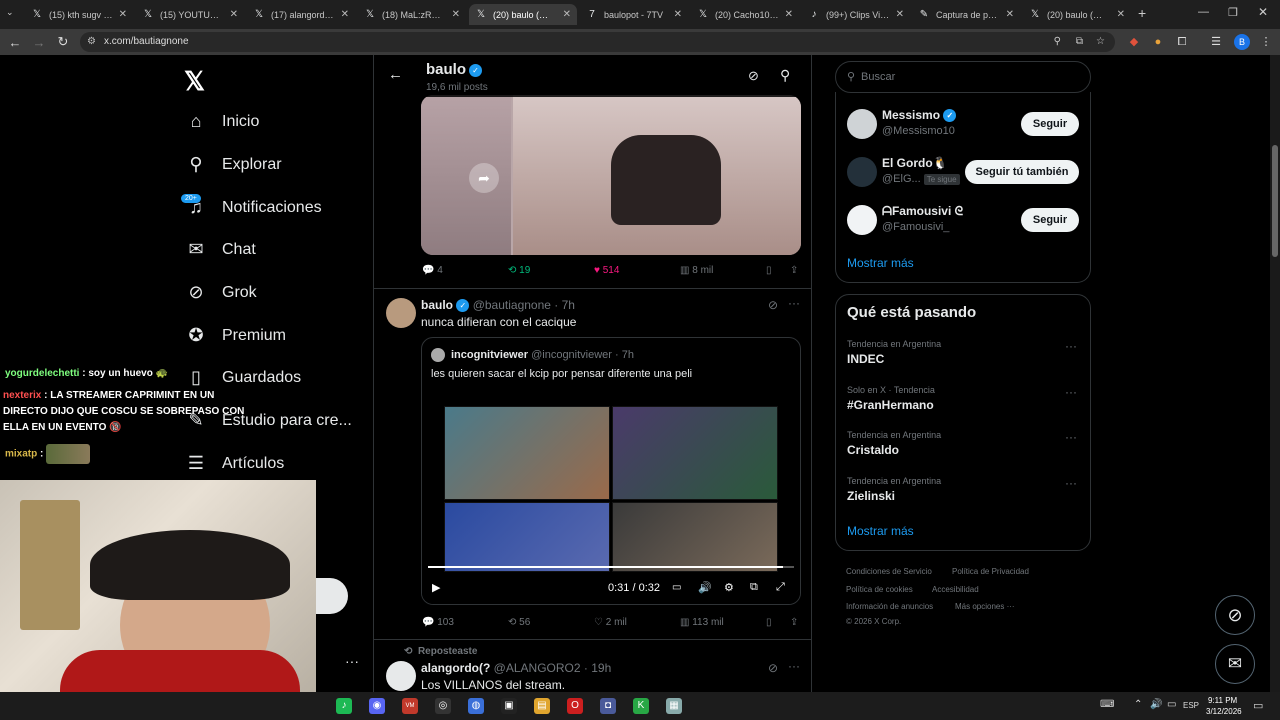 This screenshot has height=720, width=1280. What do you see at coordinates (745, 14) in the screenshot?
I see `browser-tab: 𝕏 (20) Cacho10 en X ✕` at bounding box center [745, 14].